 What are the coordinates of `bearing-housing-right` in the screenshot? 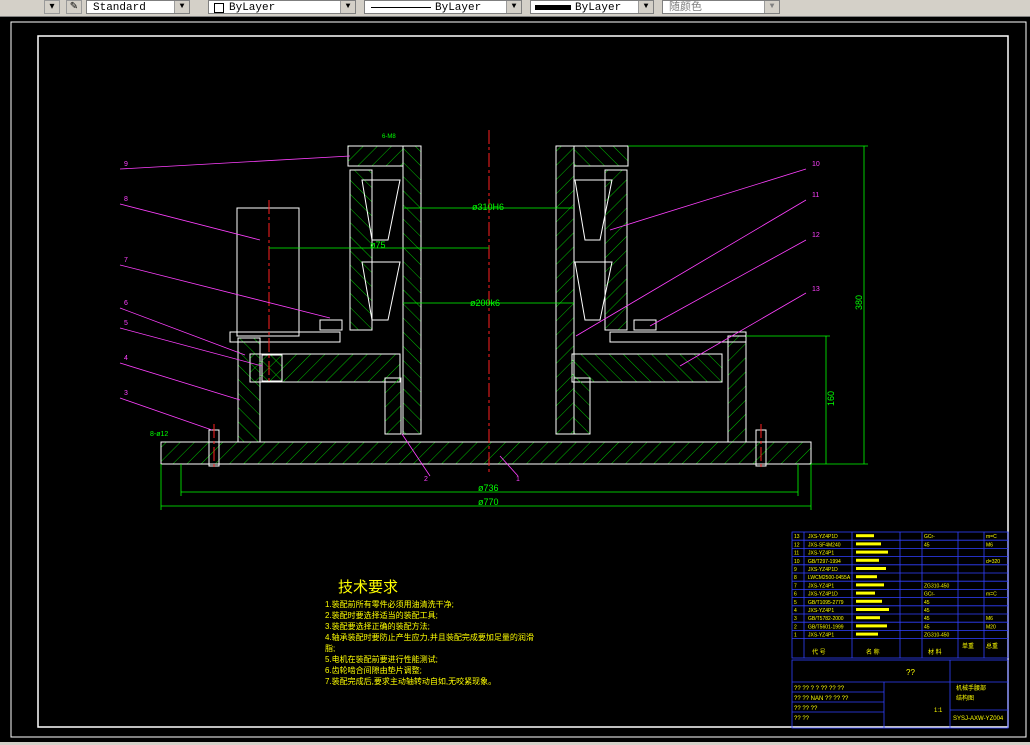 It's located at (616, 250).